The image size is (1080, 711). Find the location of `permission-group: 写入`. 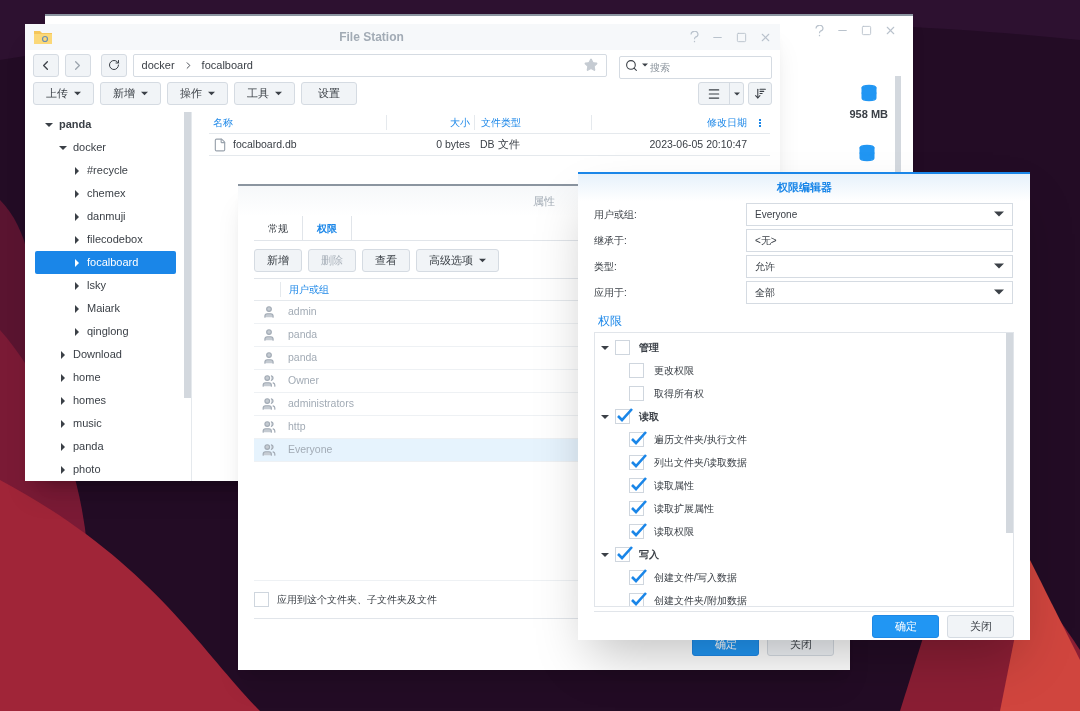

permission-group: 写入 is located at coordinates (649, 554).